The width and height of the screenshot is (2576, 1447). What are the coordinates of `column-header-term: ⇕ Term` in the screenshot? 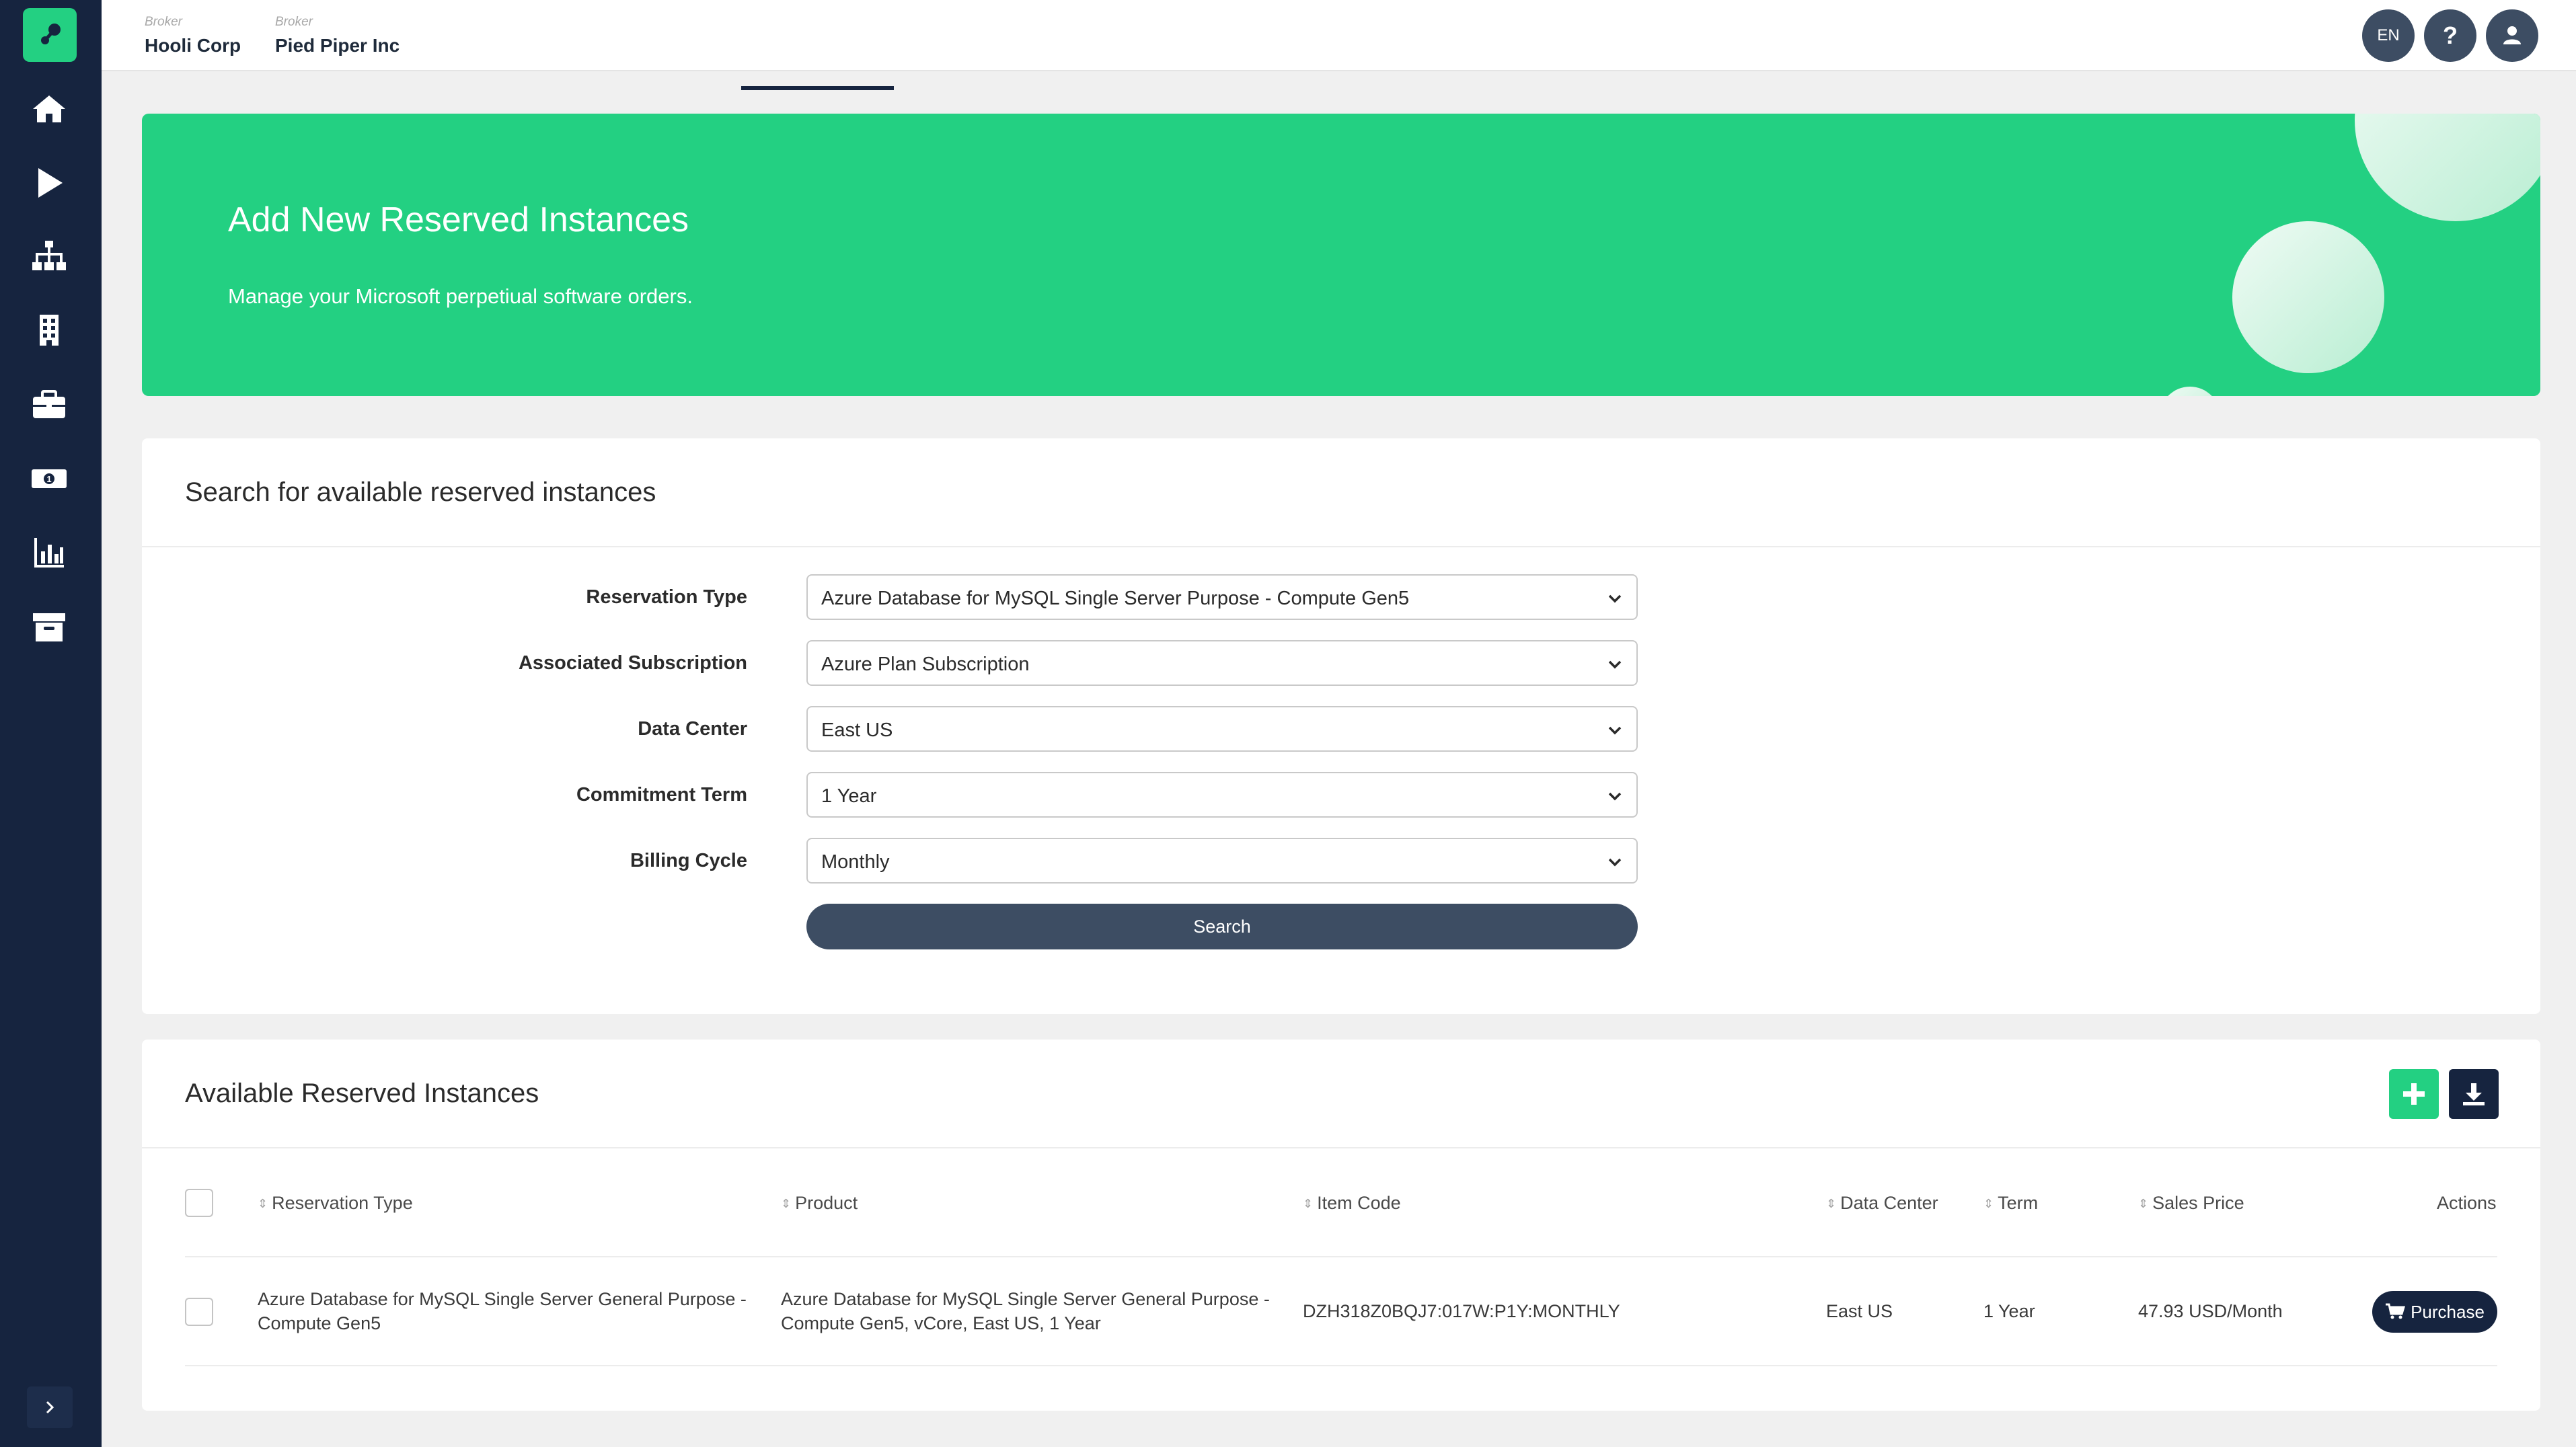 It's located at (2010, 1203).